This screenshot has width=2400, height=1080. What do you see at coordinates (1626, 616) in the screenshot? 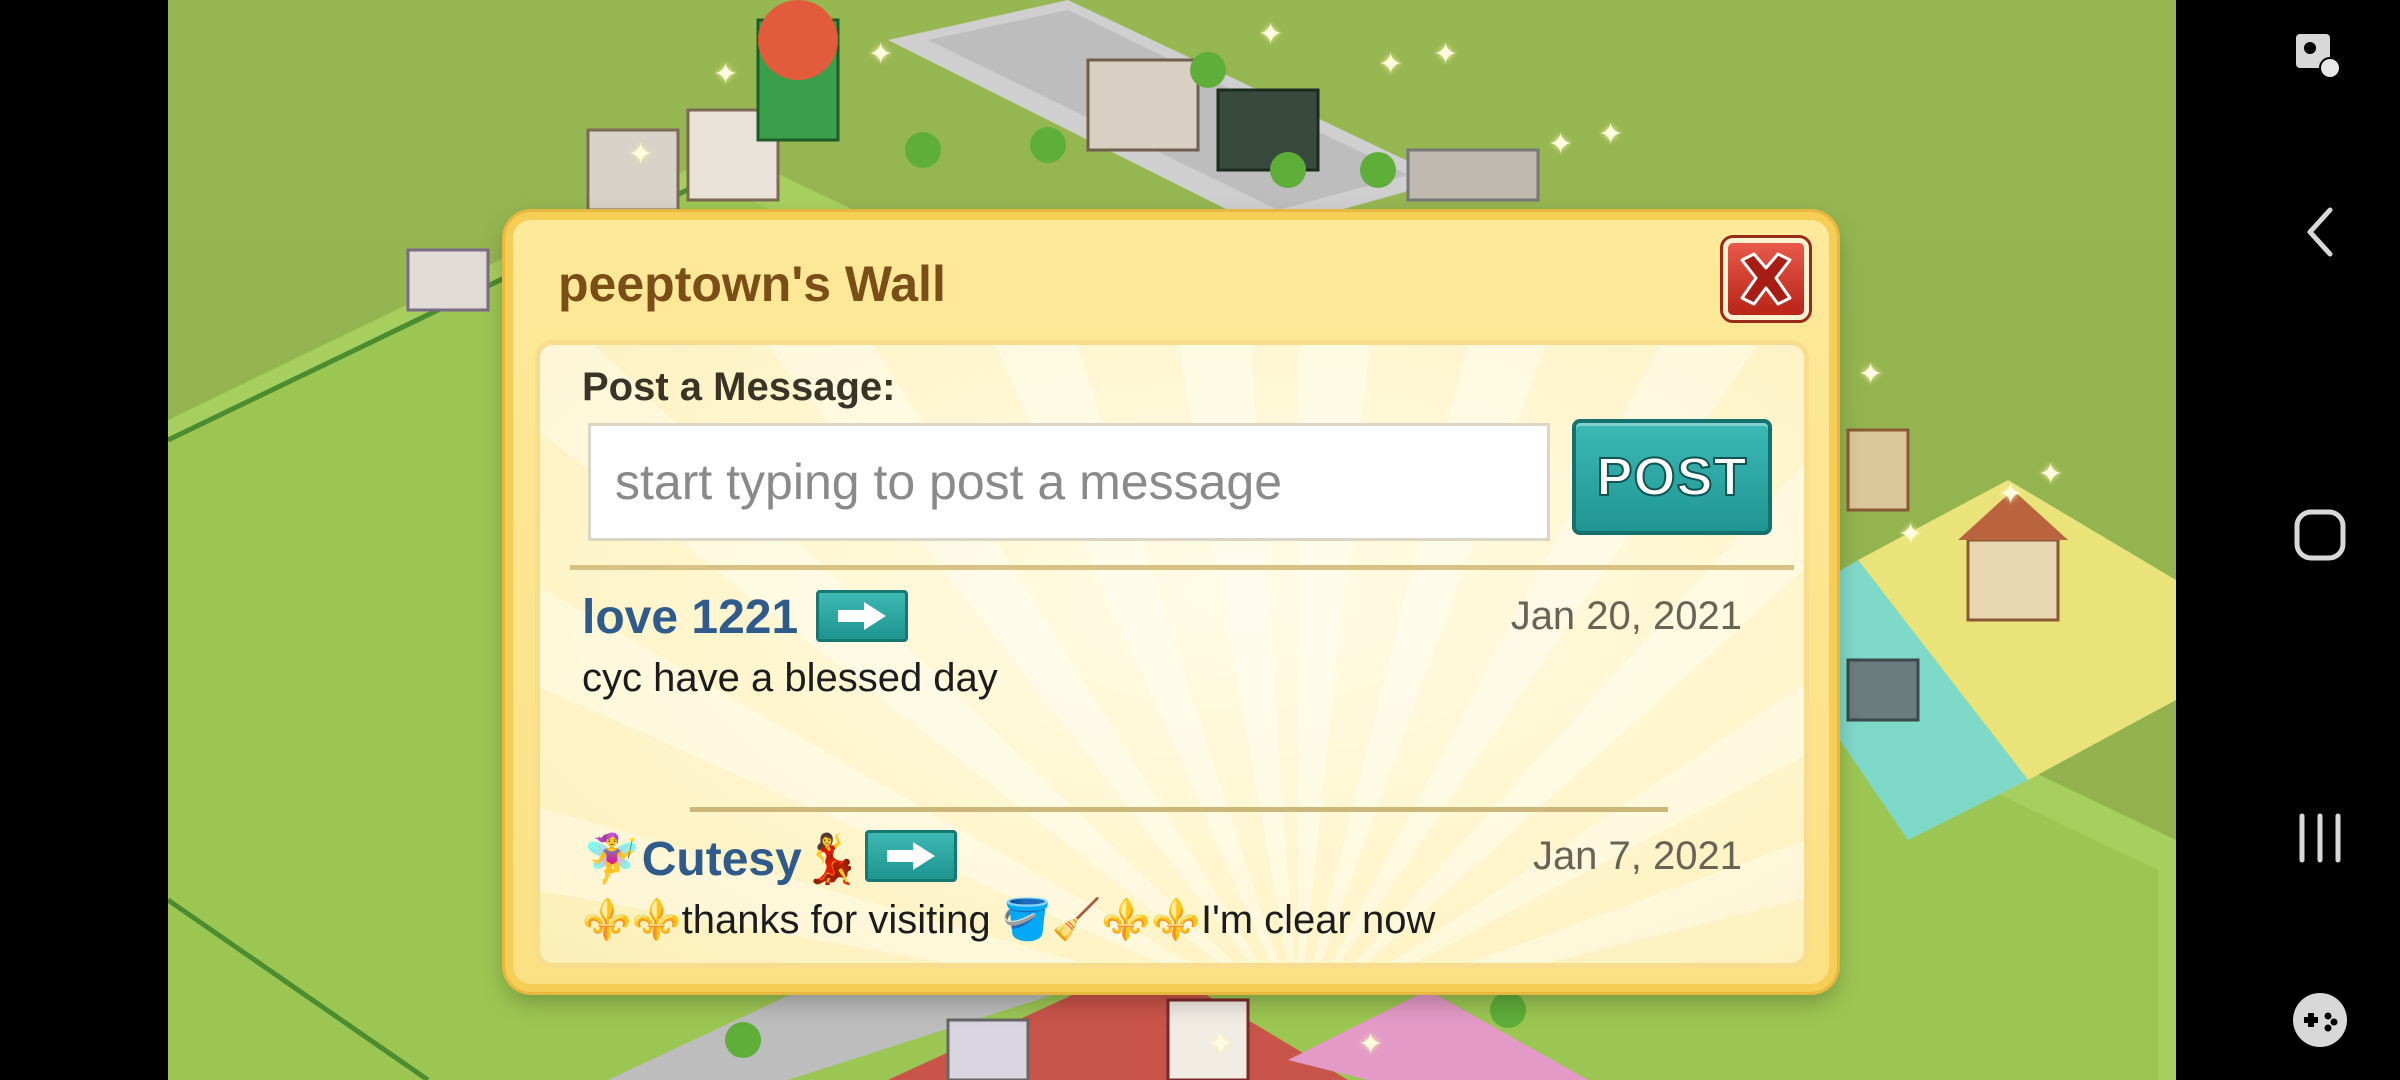
I see `post-date: Jan 20, 2021` at bounding box center [1626, 616].